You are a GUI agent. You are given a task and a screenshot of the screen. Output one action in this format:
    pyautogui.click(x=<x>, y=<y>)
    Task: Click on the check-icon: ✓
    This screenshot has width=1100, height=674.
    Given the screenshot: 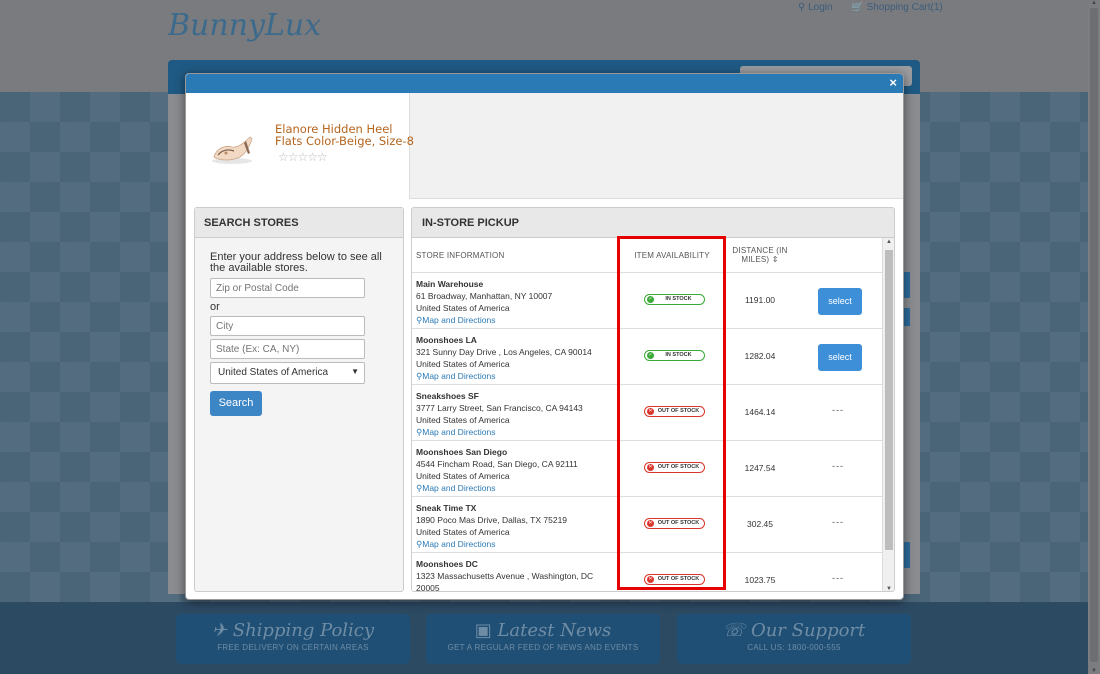 What is the action you would take?
    pyautogui.click(x=650, y=355)
    